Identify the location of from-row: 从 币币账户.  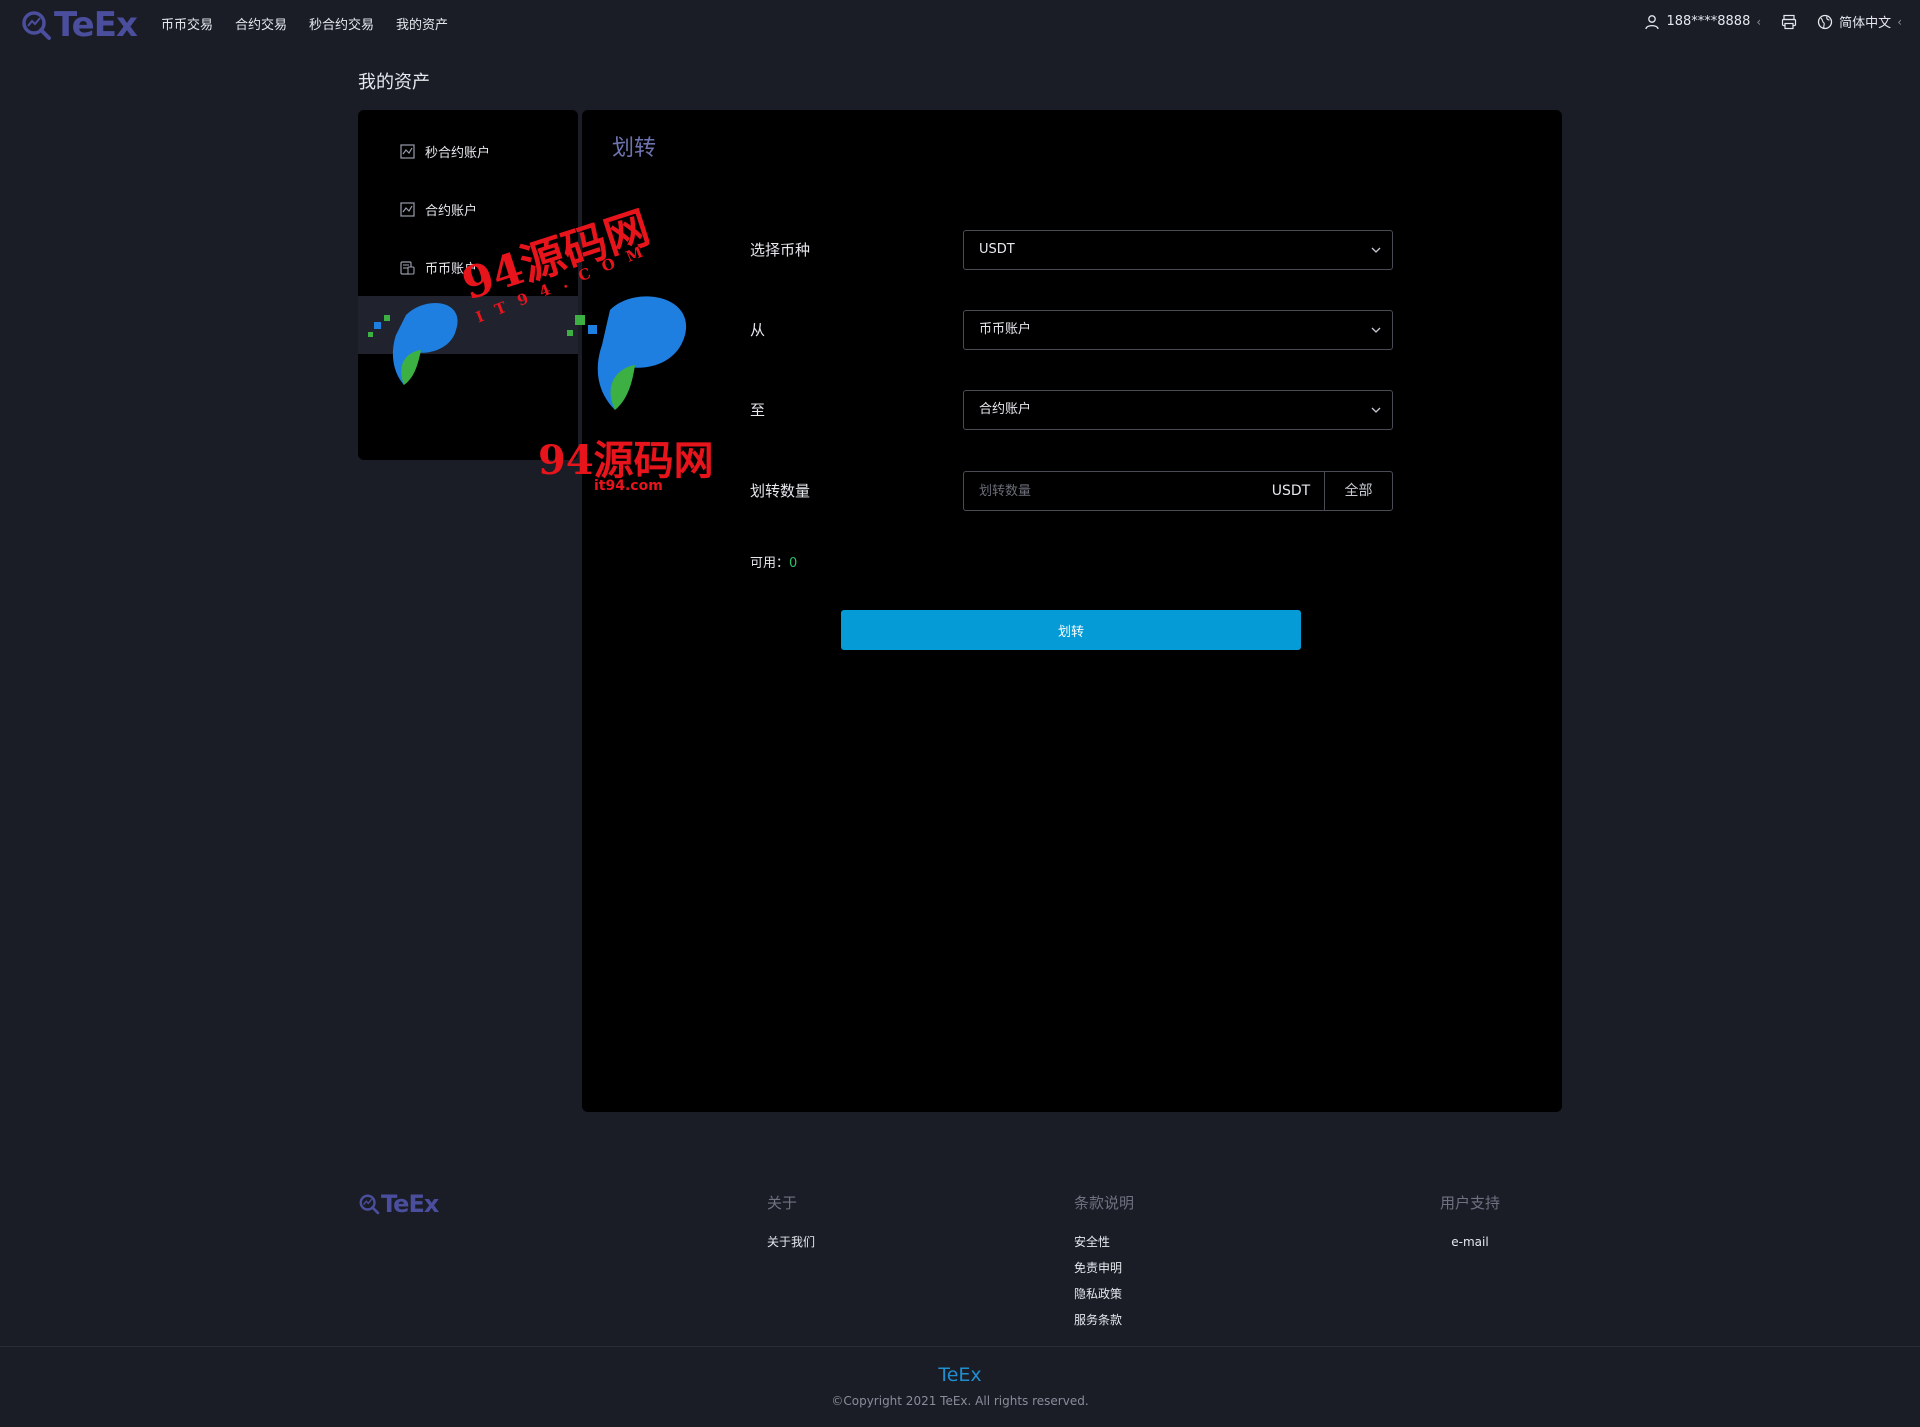
(1071, 330).